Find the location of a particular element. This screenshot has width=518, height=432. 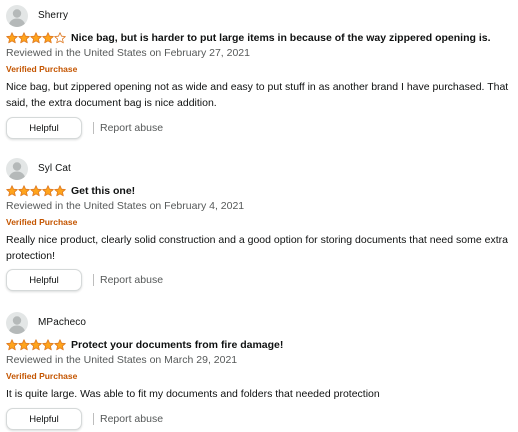

review-profile: Sherry is located at coordinates (37, 16).